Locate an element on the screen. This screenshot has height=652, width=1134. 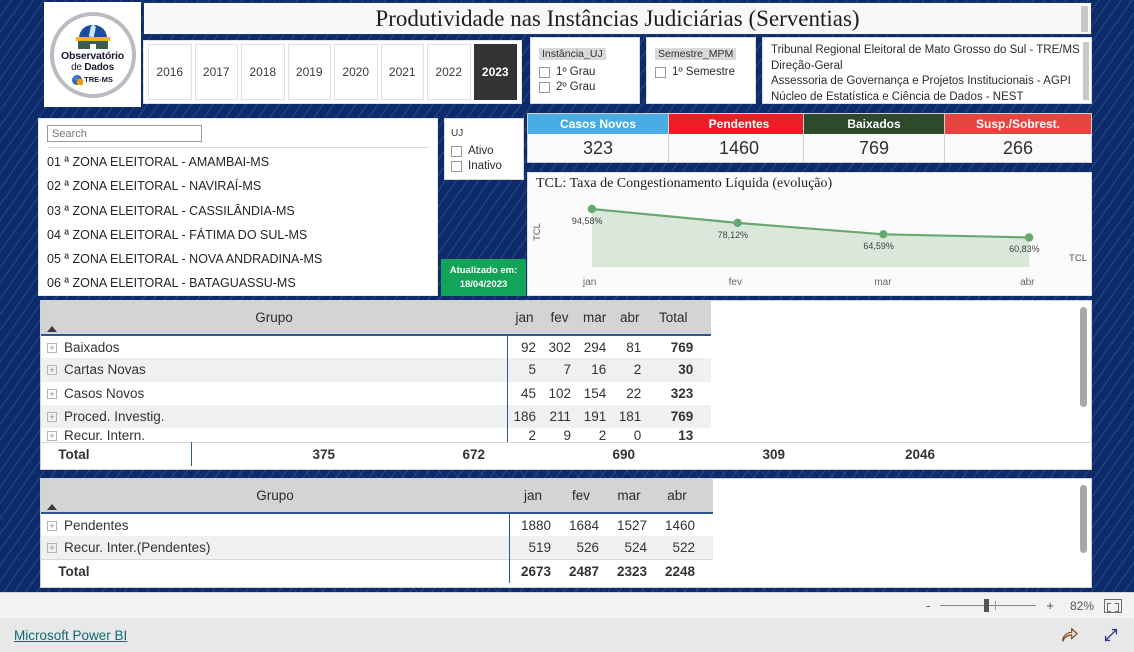
cell-grupo: + Cartas Novas is located at coordinates (274, 370).